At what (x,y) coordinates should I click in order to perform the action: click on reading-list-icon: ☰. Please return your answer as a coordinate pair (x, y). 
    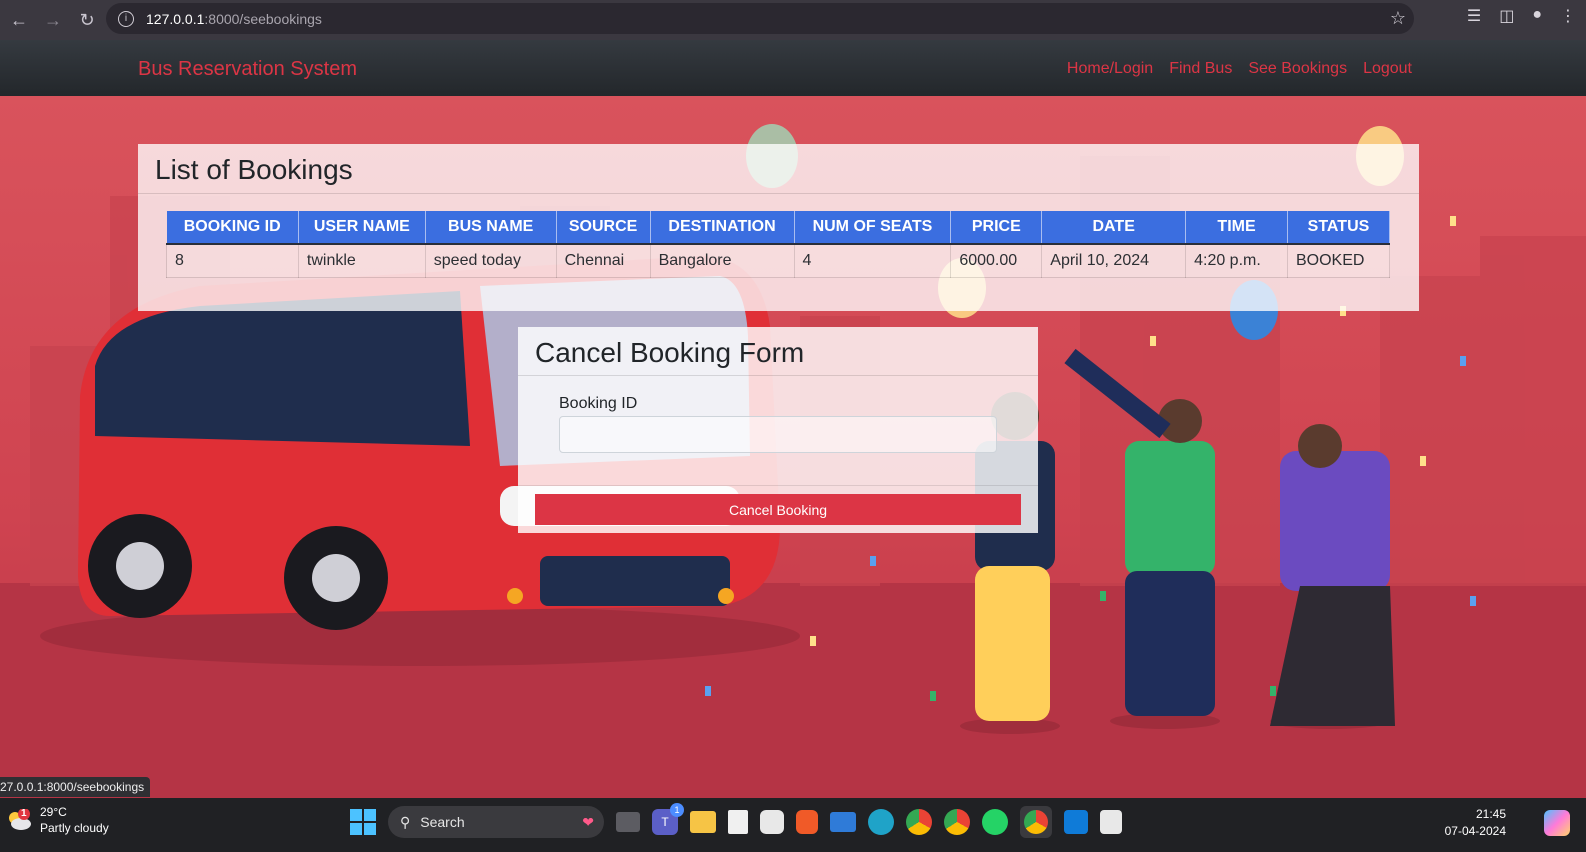
    Looking at the image, I should click on (1474, 16).